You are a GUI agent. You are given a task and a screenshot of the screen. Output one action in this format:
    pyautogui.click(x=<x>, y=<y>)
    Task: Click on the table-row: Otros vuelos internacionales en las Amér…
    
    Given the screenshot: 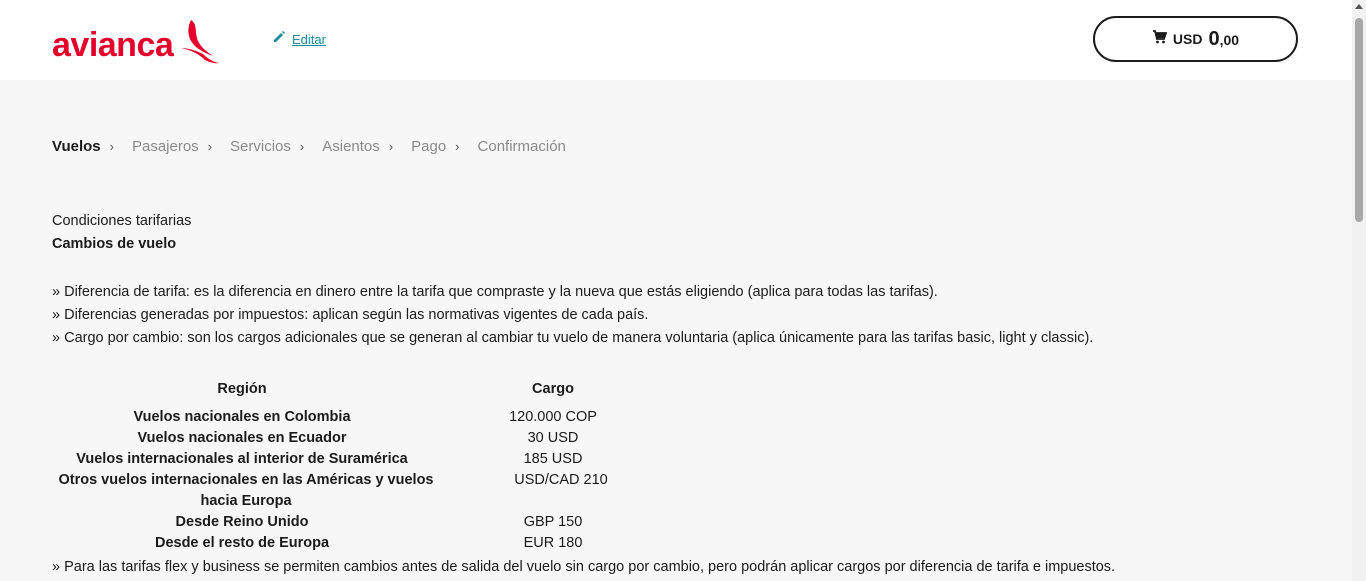 What is the action you would take?
    pyautogui.click(x=367, y=491)
    